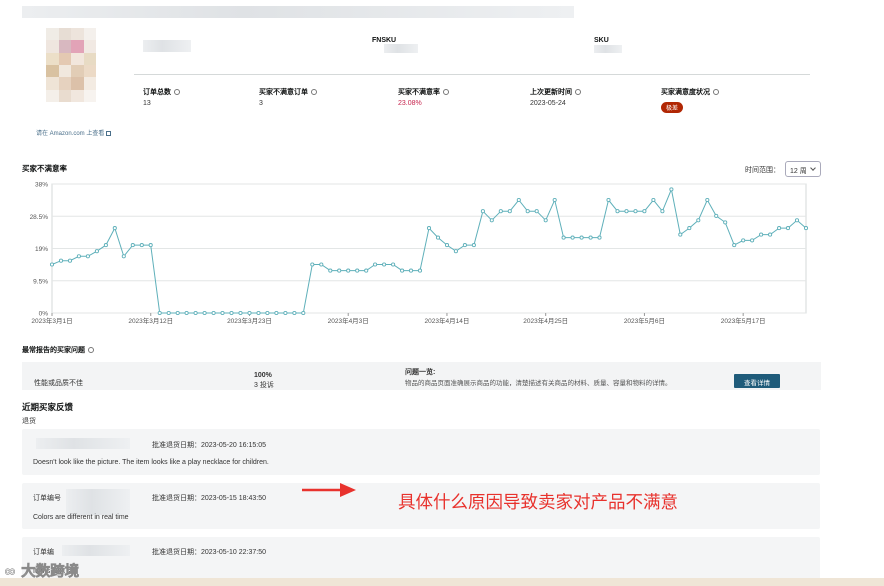  Describe the element at coordinates (29, 421) in the screenshot. I see `feedback-subtitle: 退货` at that location.